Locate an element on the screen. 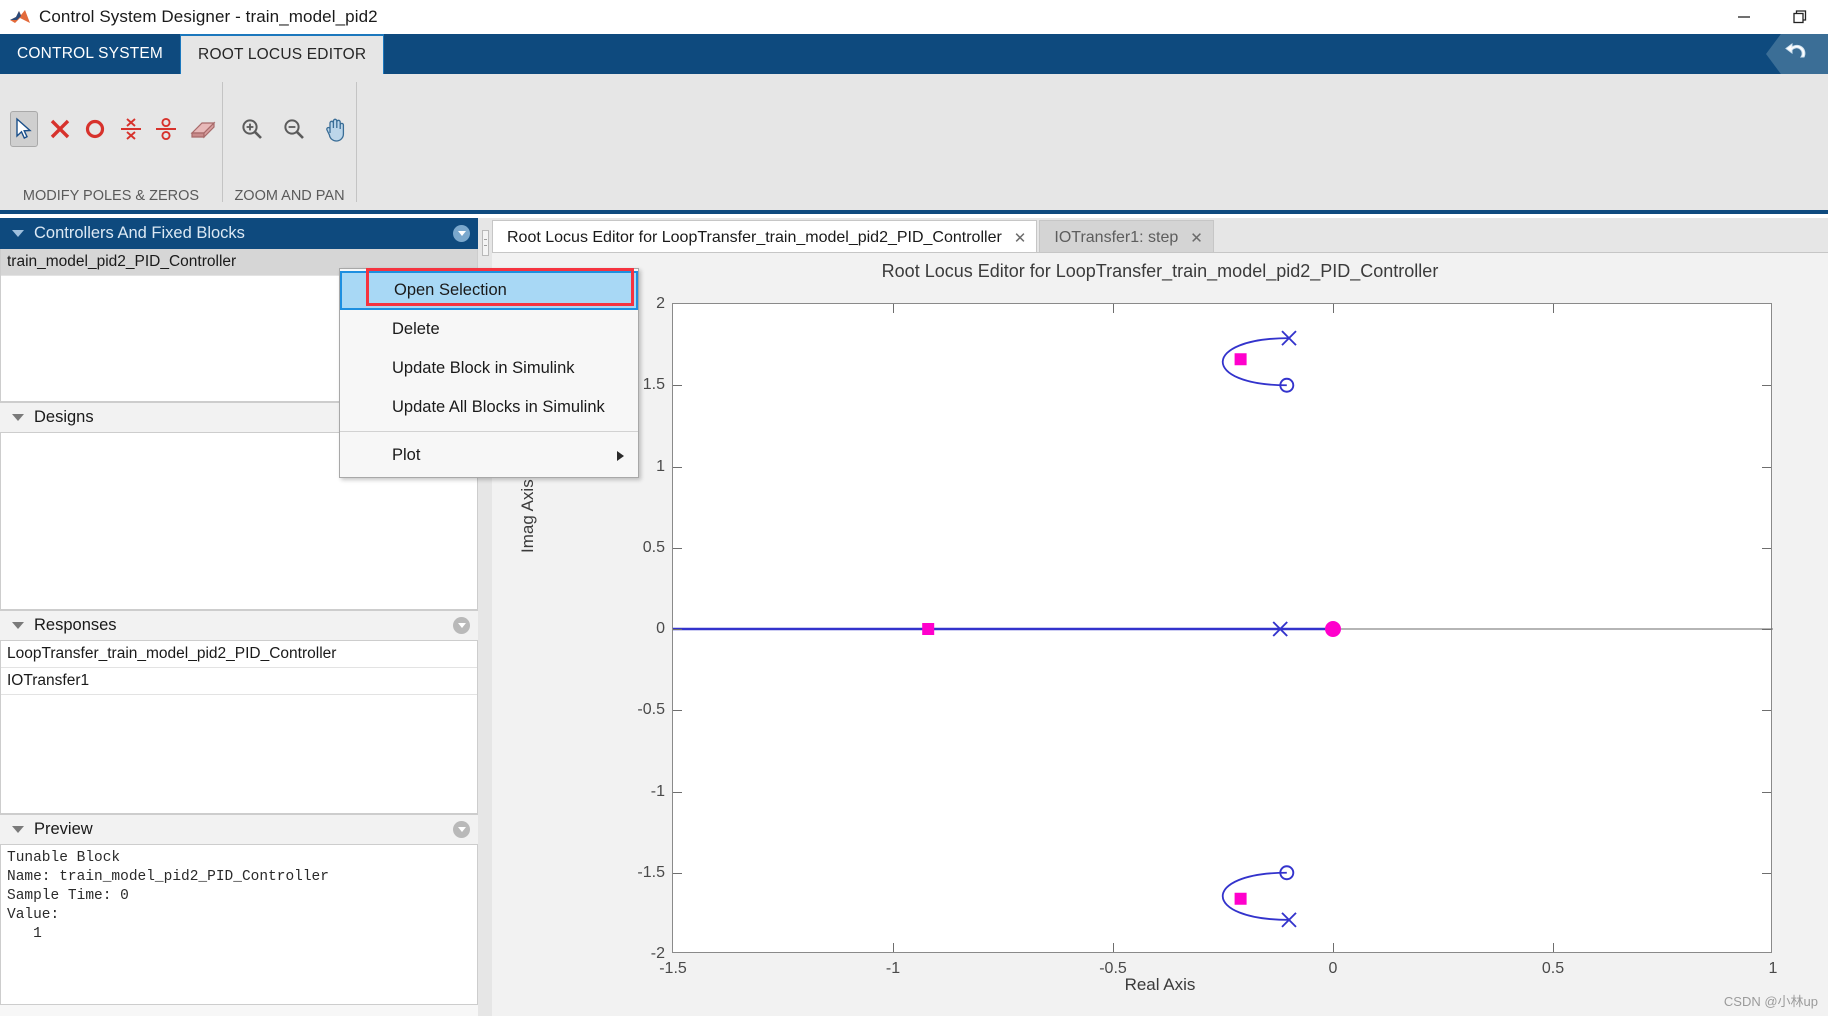 The height and width of the screenshot is (1016, 1828). menu-item-open-selection: Open Selection is located at coordinates (489, 290).